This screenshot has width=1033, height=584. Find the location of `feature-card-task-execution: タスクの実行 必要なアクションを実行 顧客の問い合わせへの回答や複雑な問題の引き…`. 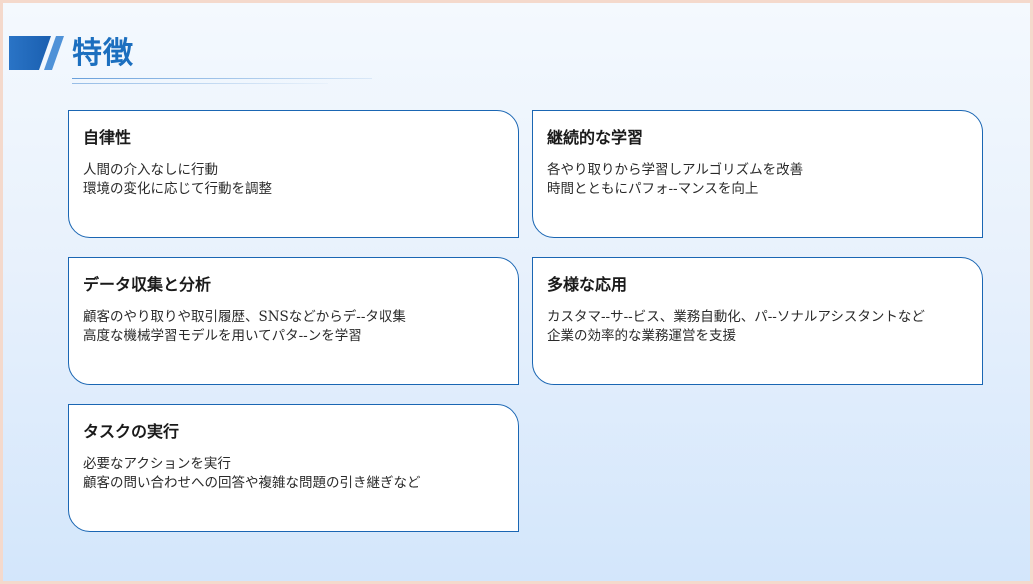

feature-card-task-execution: タスクの実行 必要なアクションを実行 顧客の問い合わせへの回答や複雑な問題の引き… is located at coordinates (293, 468).